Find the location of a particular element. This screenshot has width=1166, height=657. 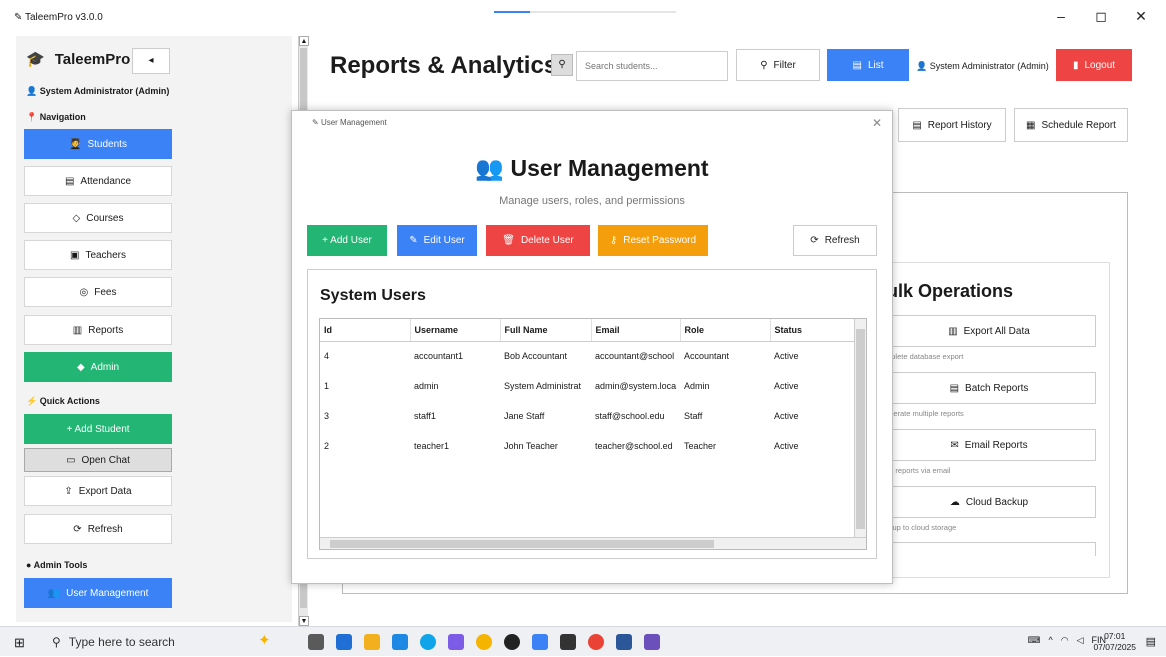

taskbar-search: ⚲ Type here to search is located at coordinates (144, 642).